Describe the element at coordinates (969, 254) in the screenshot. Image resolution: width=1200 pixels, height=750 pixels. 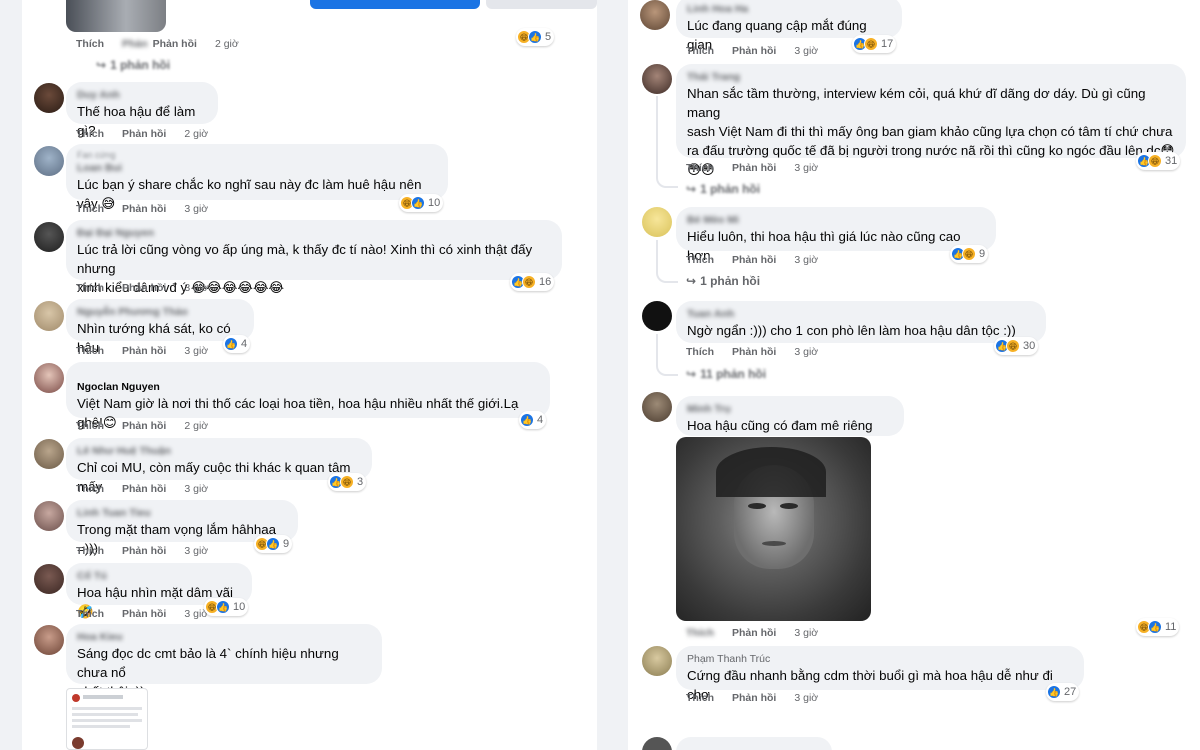
I see `reaction-count: 👍 😆 9` at that location.